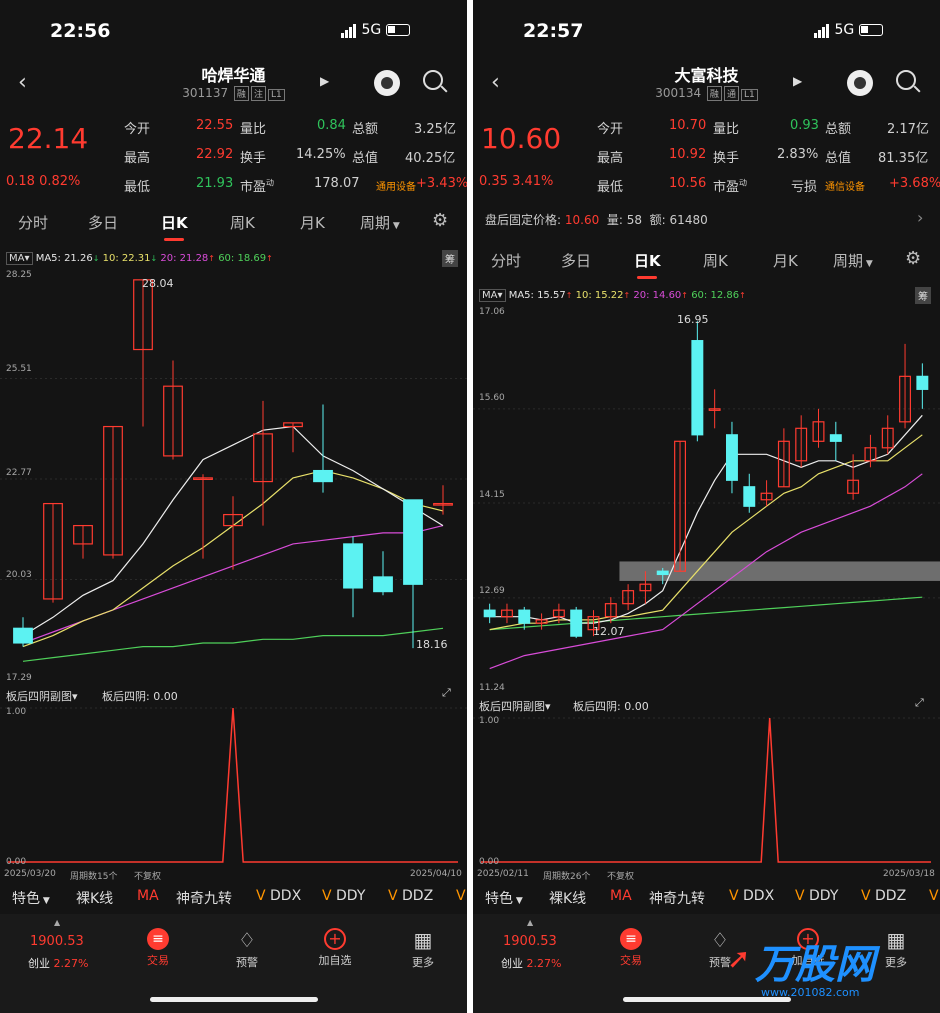 The width and height of the screenshot is (940, 1013). Describe the element at coordinates (253, 158) in the screenshot. I see `label-turnover: 换手` at that location.